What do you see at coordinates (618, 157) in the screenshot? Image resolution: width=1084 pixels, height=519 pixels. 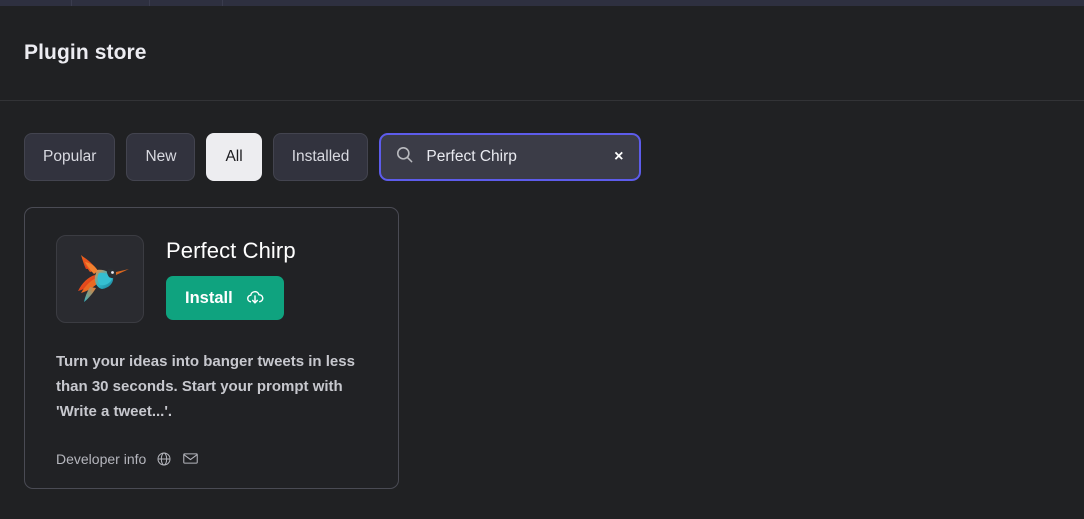 I see `clear-search-icon: ×` at bounding box center [618, 157].